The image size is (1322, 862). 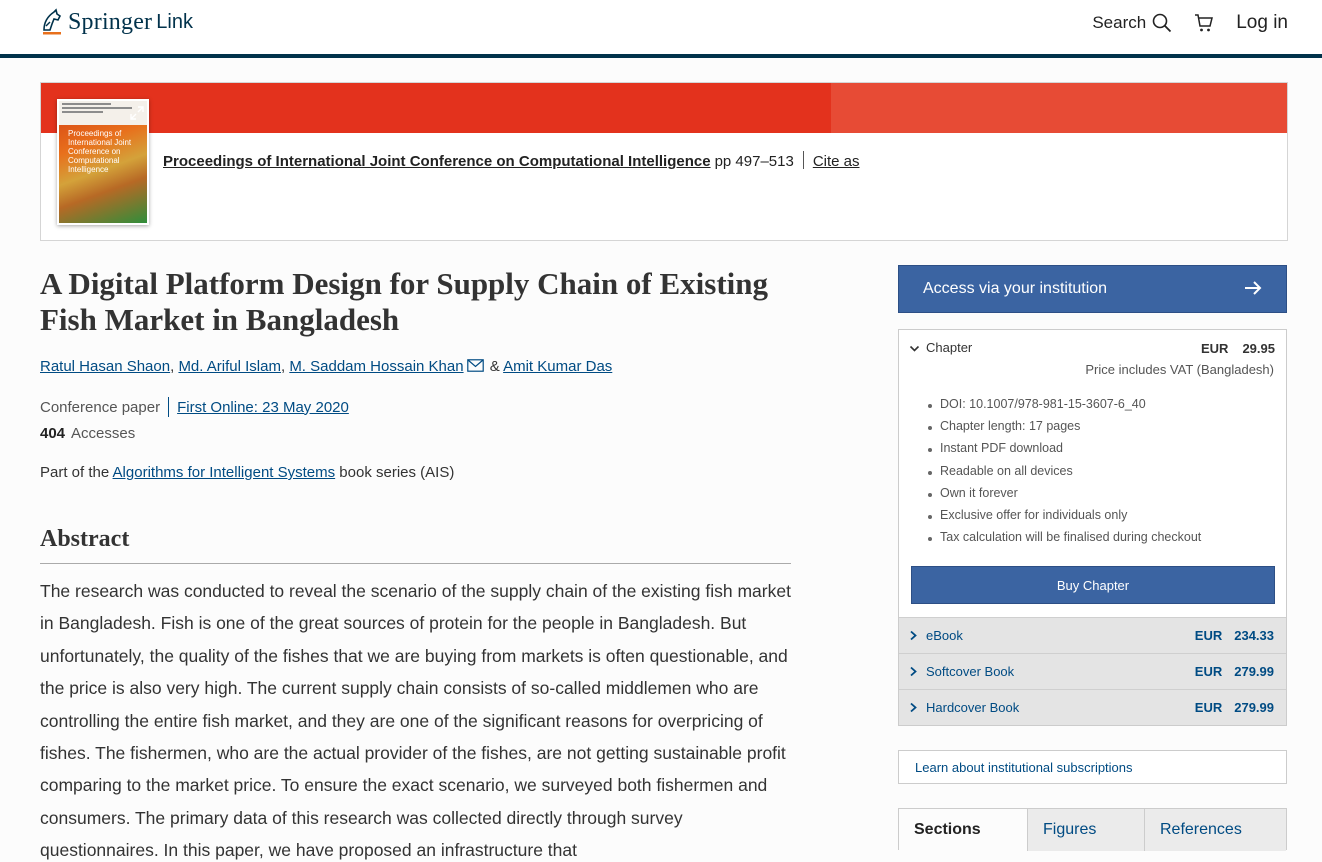 I want to click on cart-icon, so click(x=1204, y=23).